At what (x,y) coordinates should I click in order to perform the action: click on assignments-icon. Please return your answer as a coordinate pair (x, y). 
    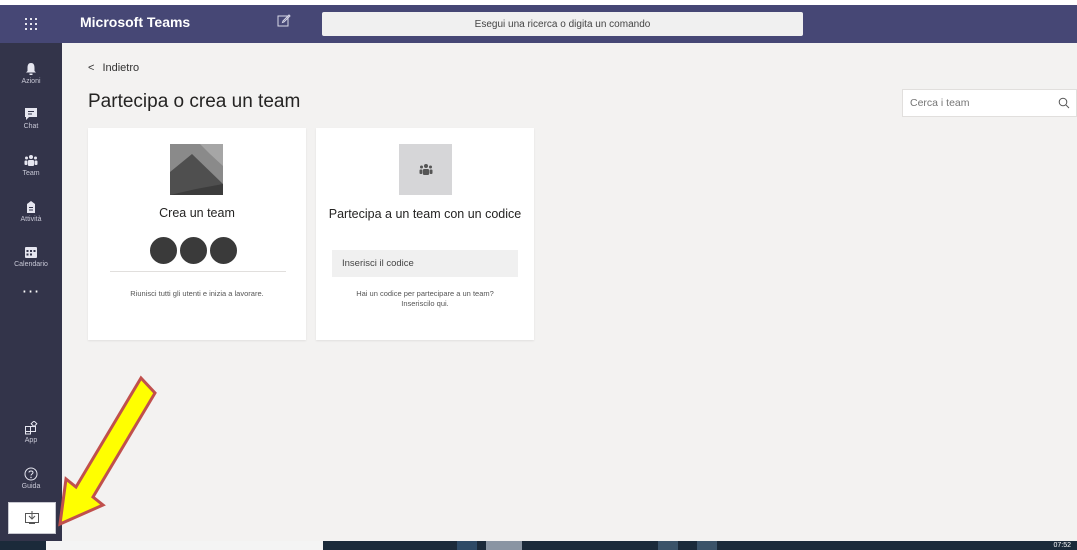
    Looking at the image, I should click on (31, 206).